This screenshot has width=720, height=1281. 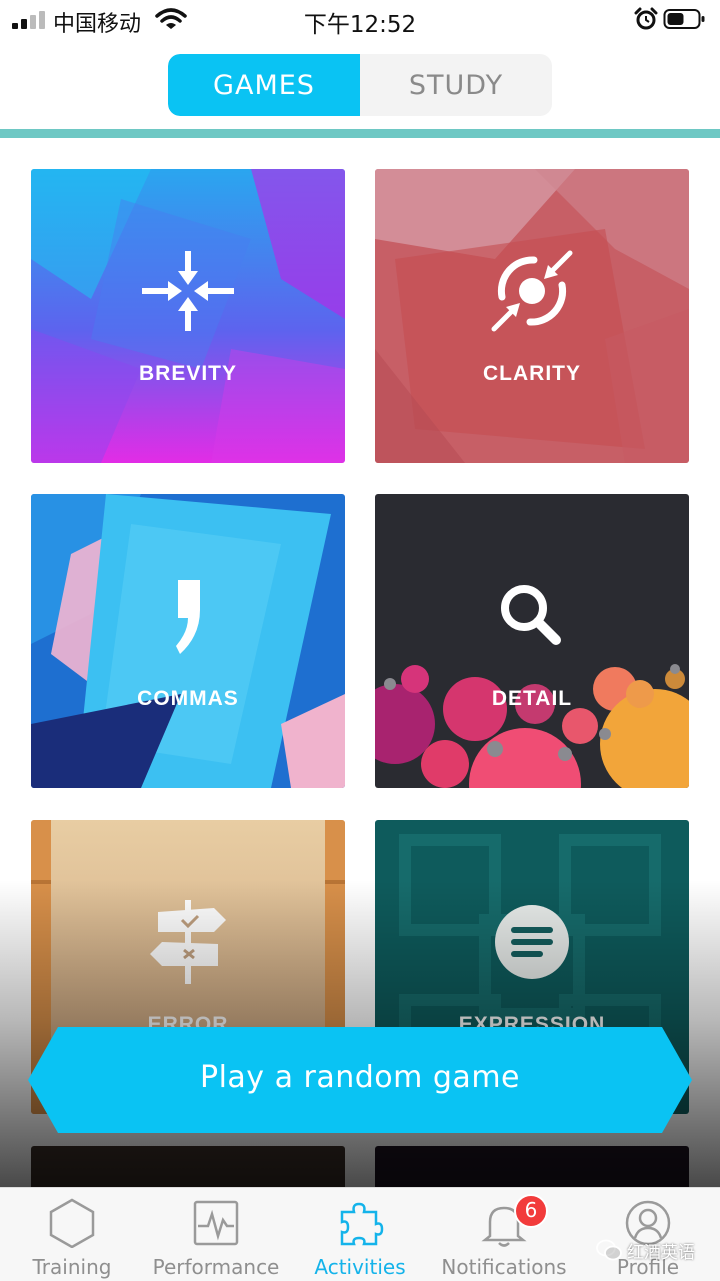 I want to click on tab-training: Training, so click(x=72, y=1234).